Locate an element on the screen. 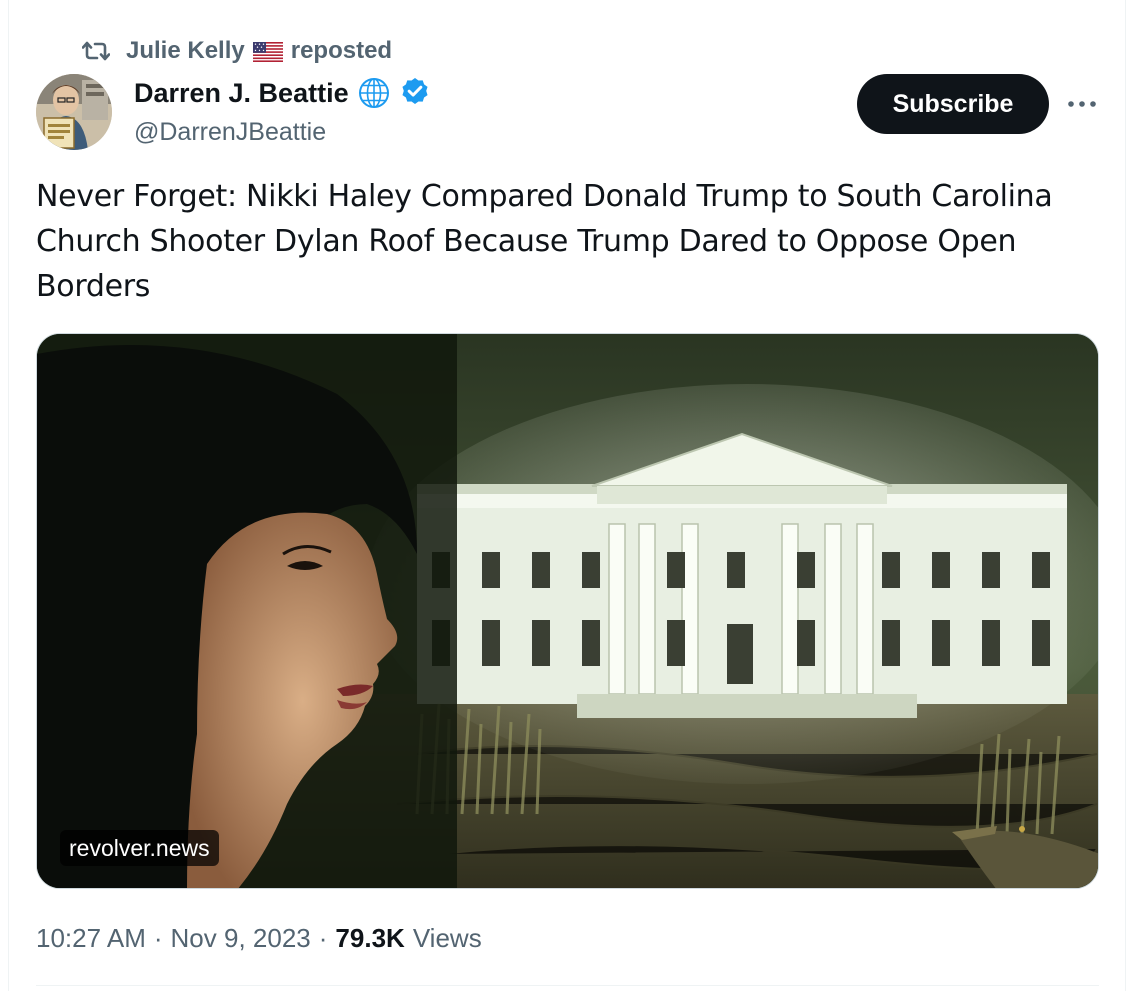  views-count: 79.3K is located at coordinates (370, 937).